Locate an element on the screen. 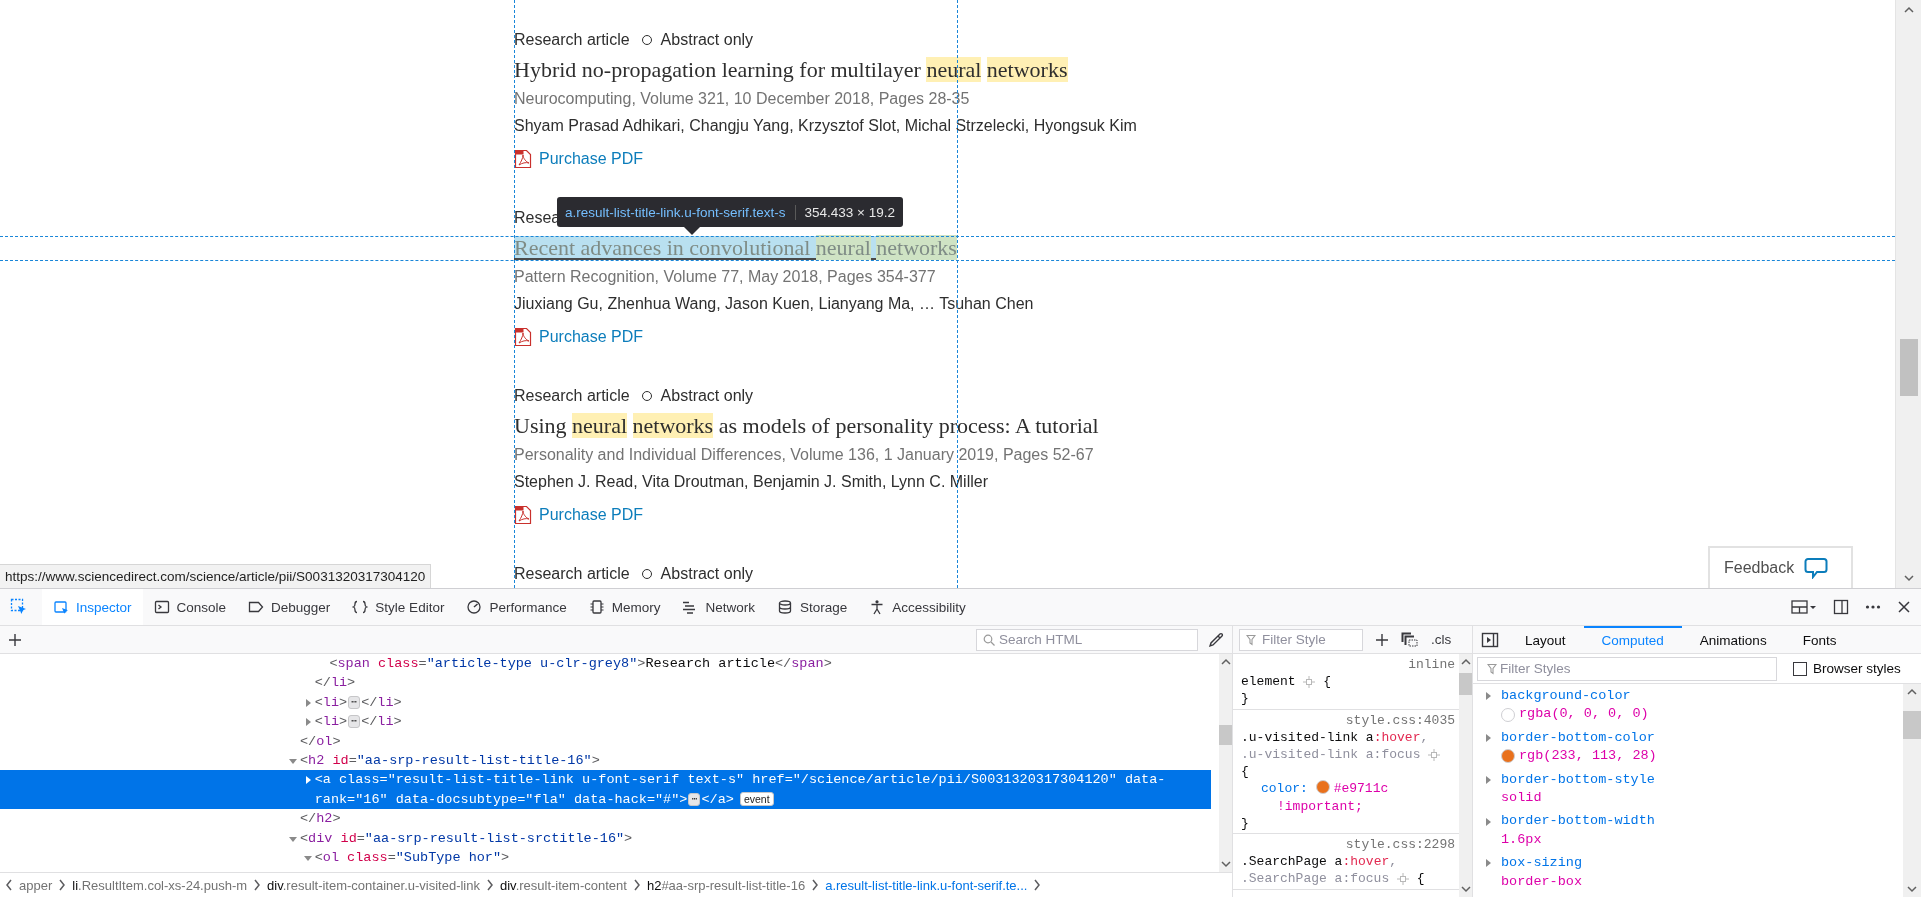 The image size is (1921, 897). property-value: #e9711c is located at coordinates (1361, 789).